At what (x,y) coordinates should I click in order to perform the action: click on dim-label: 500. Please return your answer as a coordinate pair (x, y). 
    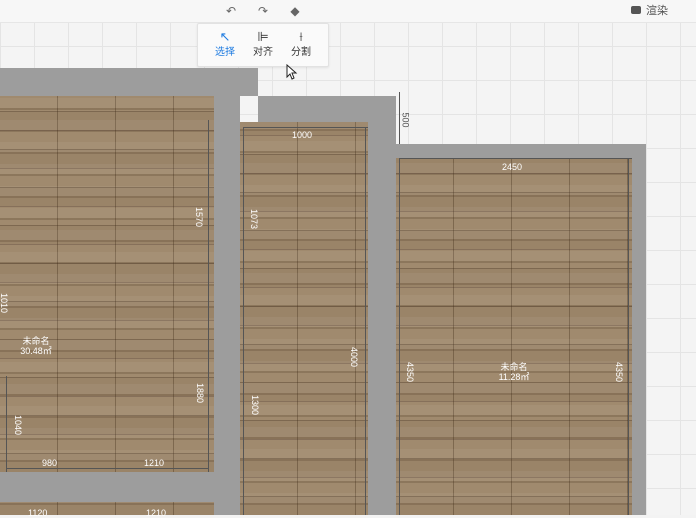
    Looking at the image, I should click on (405, 120).